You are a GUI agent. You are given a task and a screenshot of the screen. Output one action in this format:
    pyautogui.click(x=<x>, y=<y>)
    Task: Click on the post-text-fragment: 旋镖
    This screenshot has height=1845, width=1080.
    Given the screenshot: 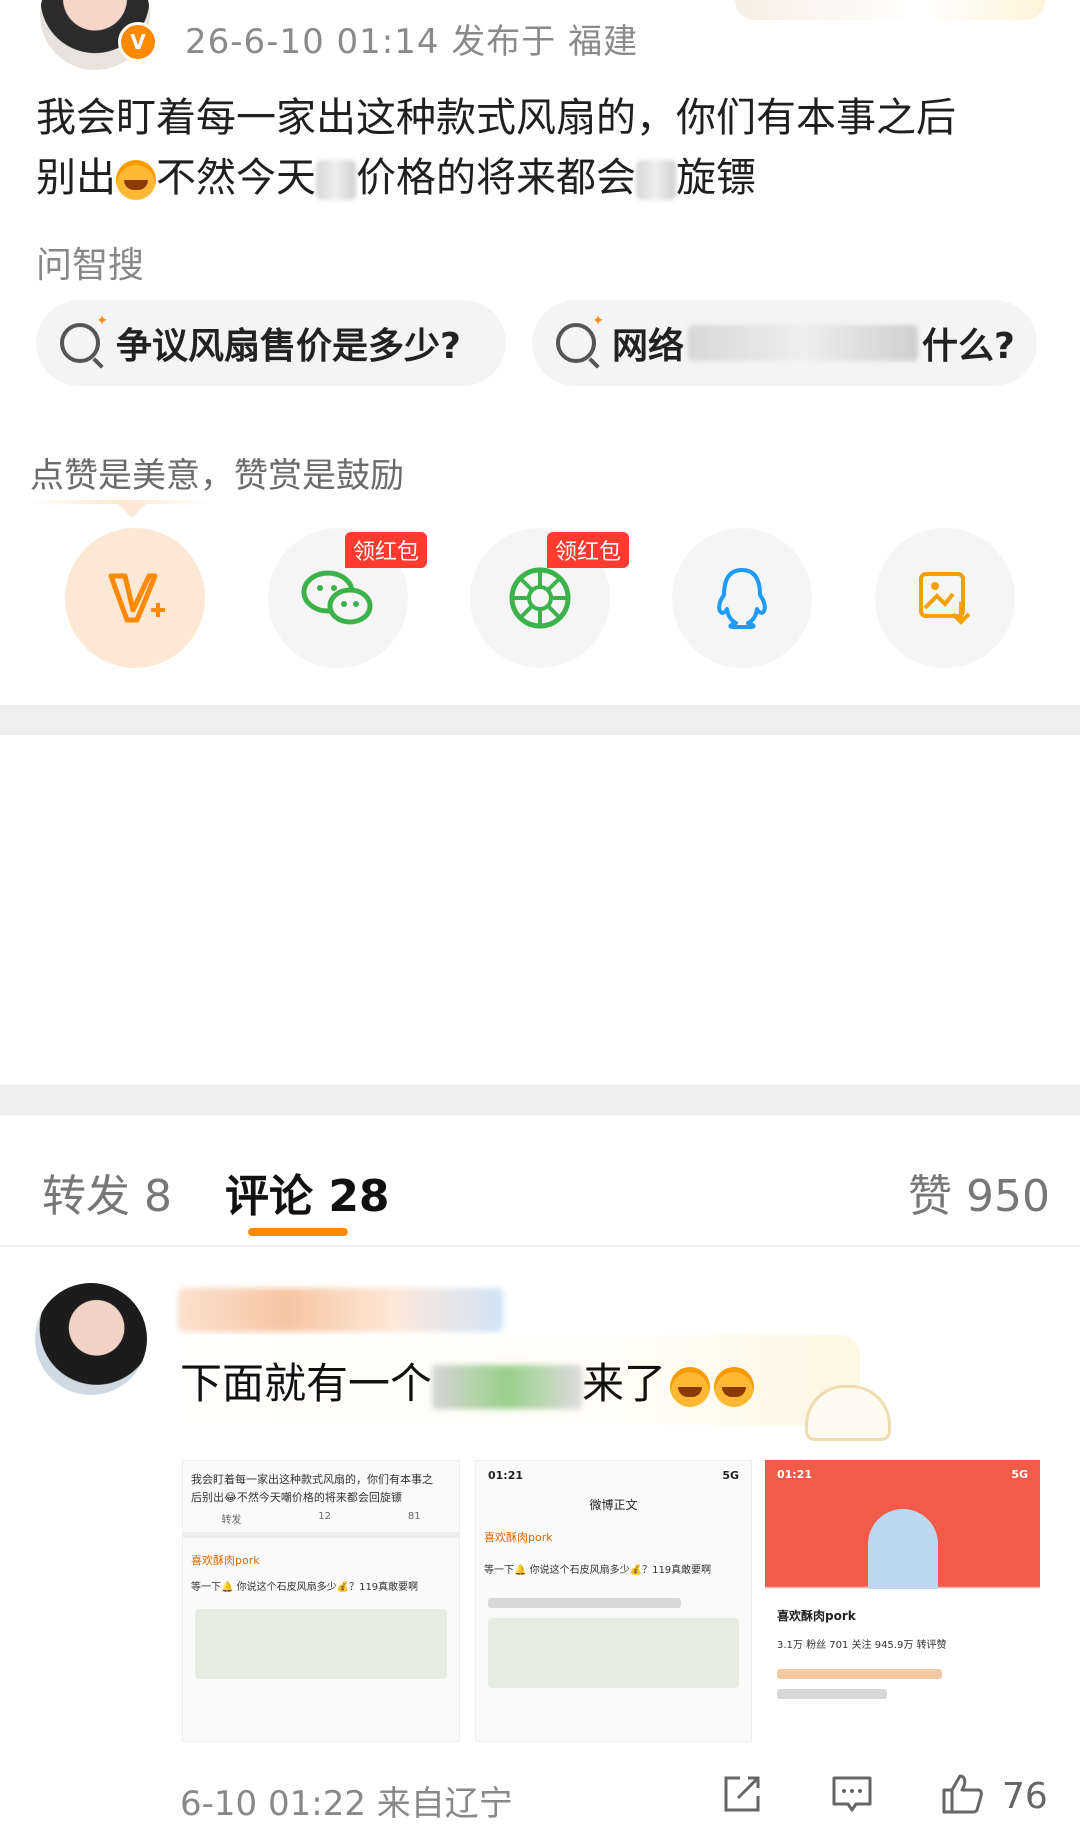 What is the action you would take?
    pyautogui.click(x=716, y=178)
    